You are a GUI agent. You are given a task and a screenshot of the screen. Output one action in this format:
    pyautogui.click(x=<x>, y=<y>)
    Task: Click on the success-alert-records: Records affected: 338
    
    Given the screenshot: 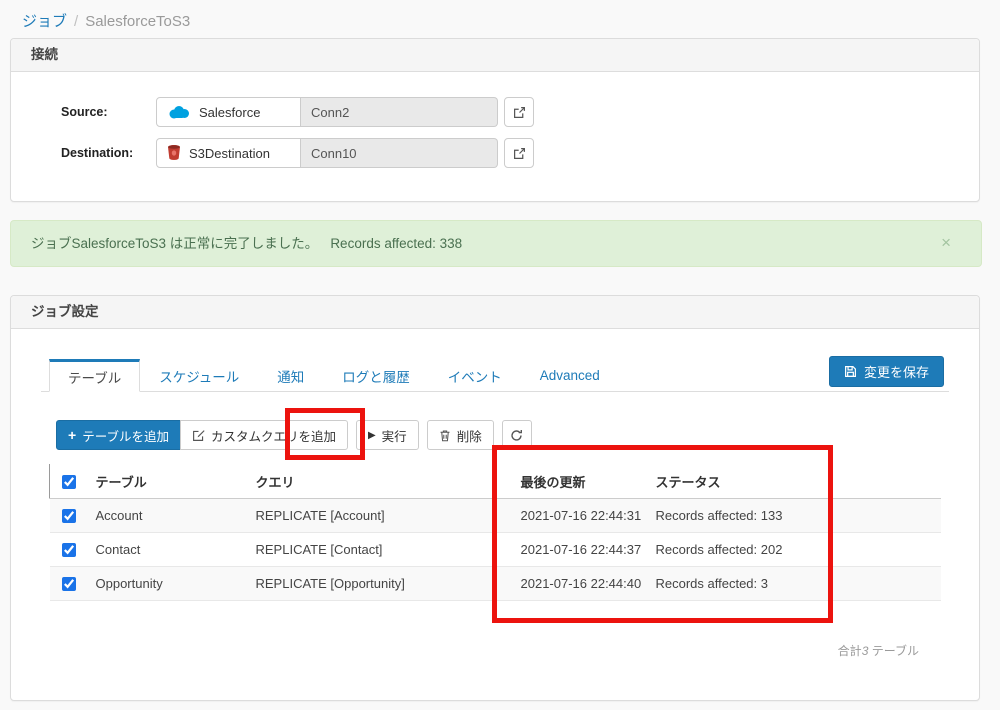 What is the action you would take?
    pyautogui.click(x=396, y=243)
    